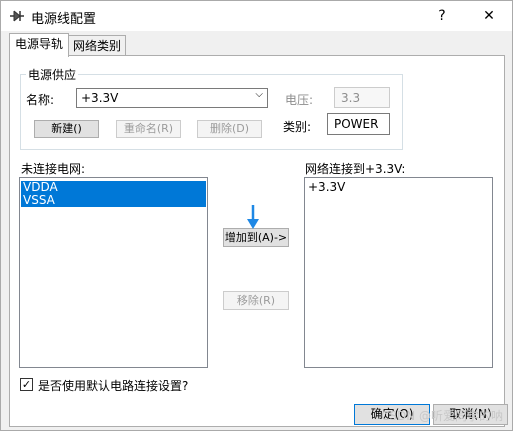 This screenshot has height=431, width=513. What do you see at coordinates (355, 169) in the screenshot?
I see `connected-label: 网络连接到+3.3V:` at bounding box center [355, 169].